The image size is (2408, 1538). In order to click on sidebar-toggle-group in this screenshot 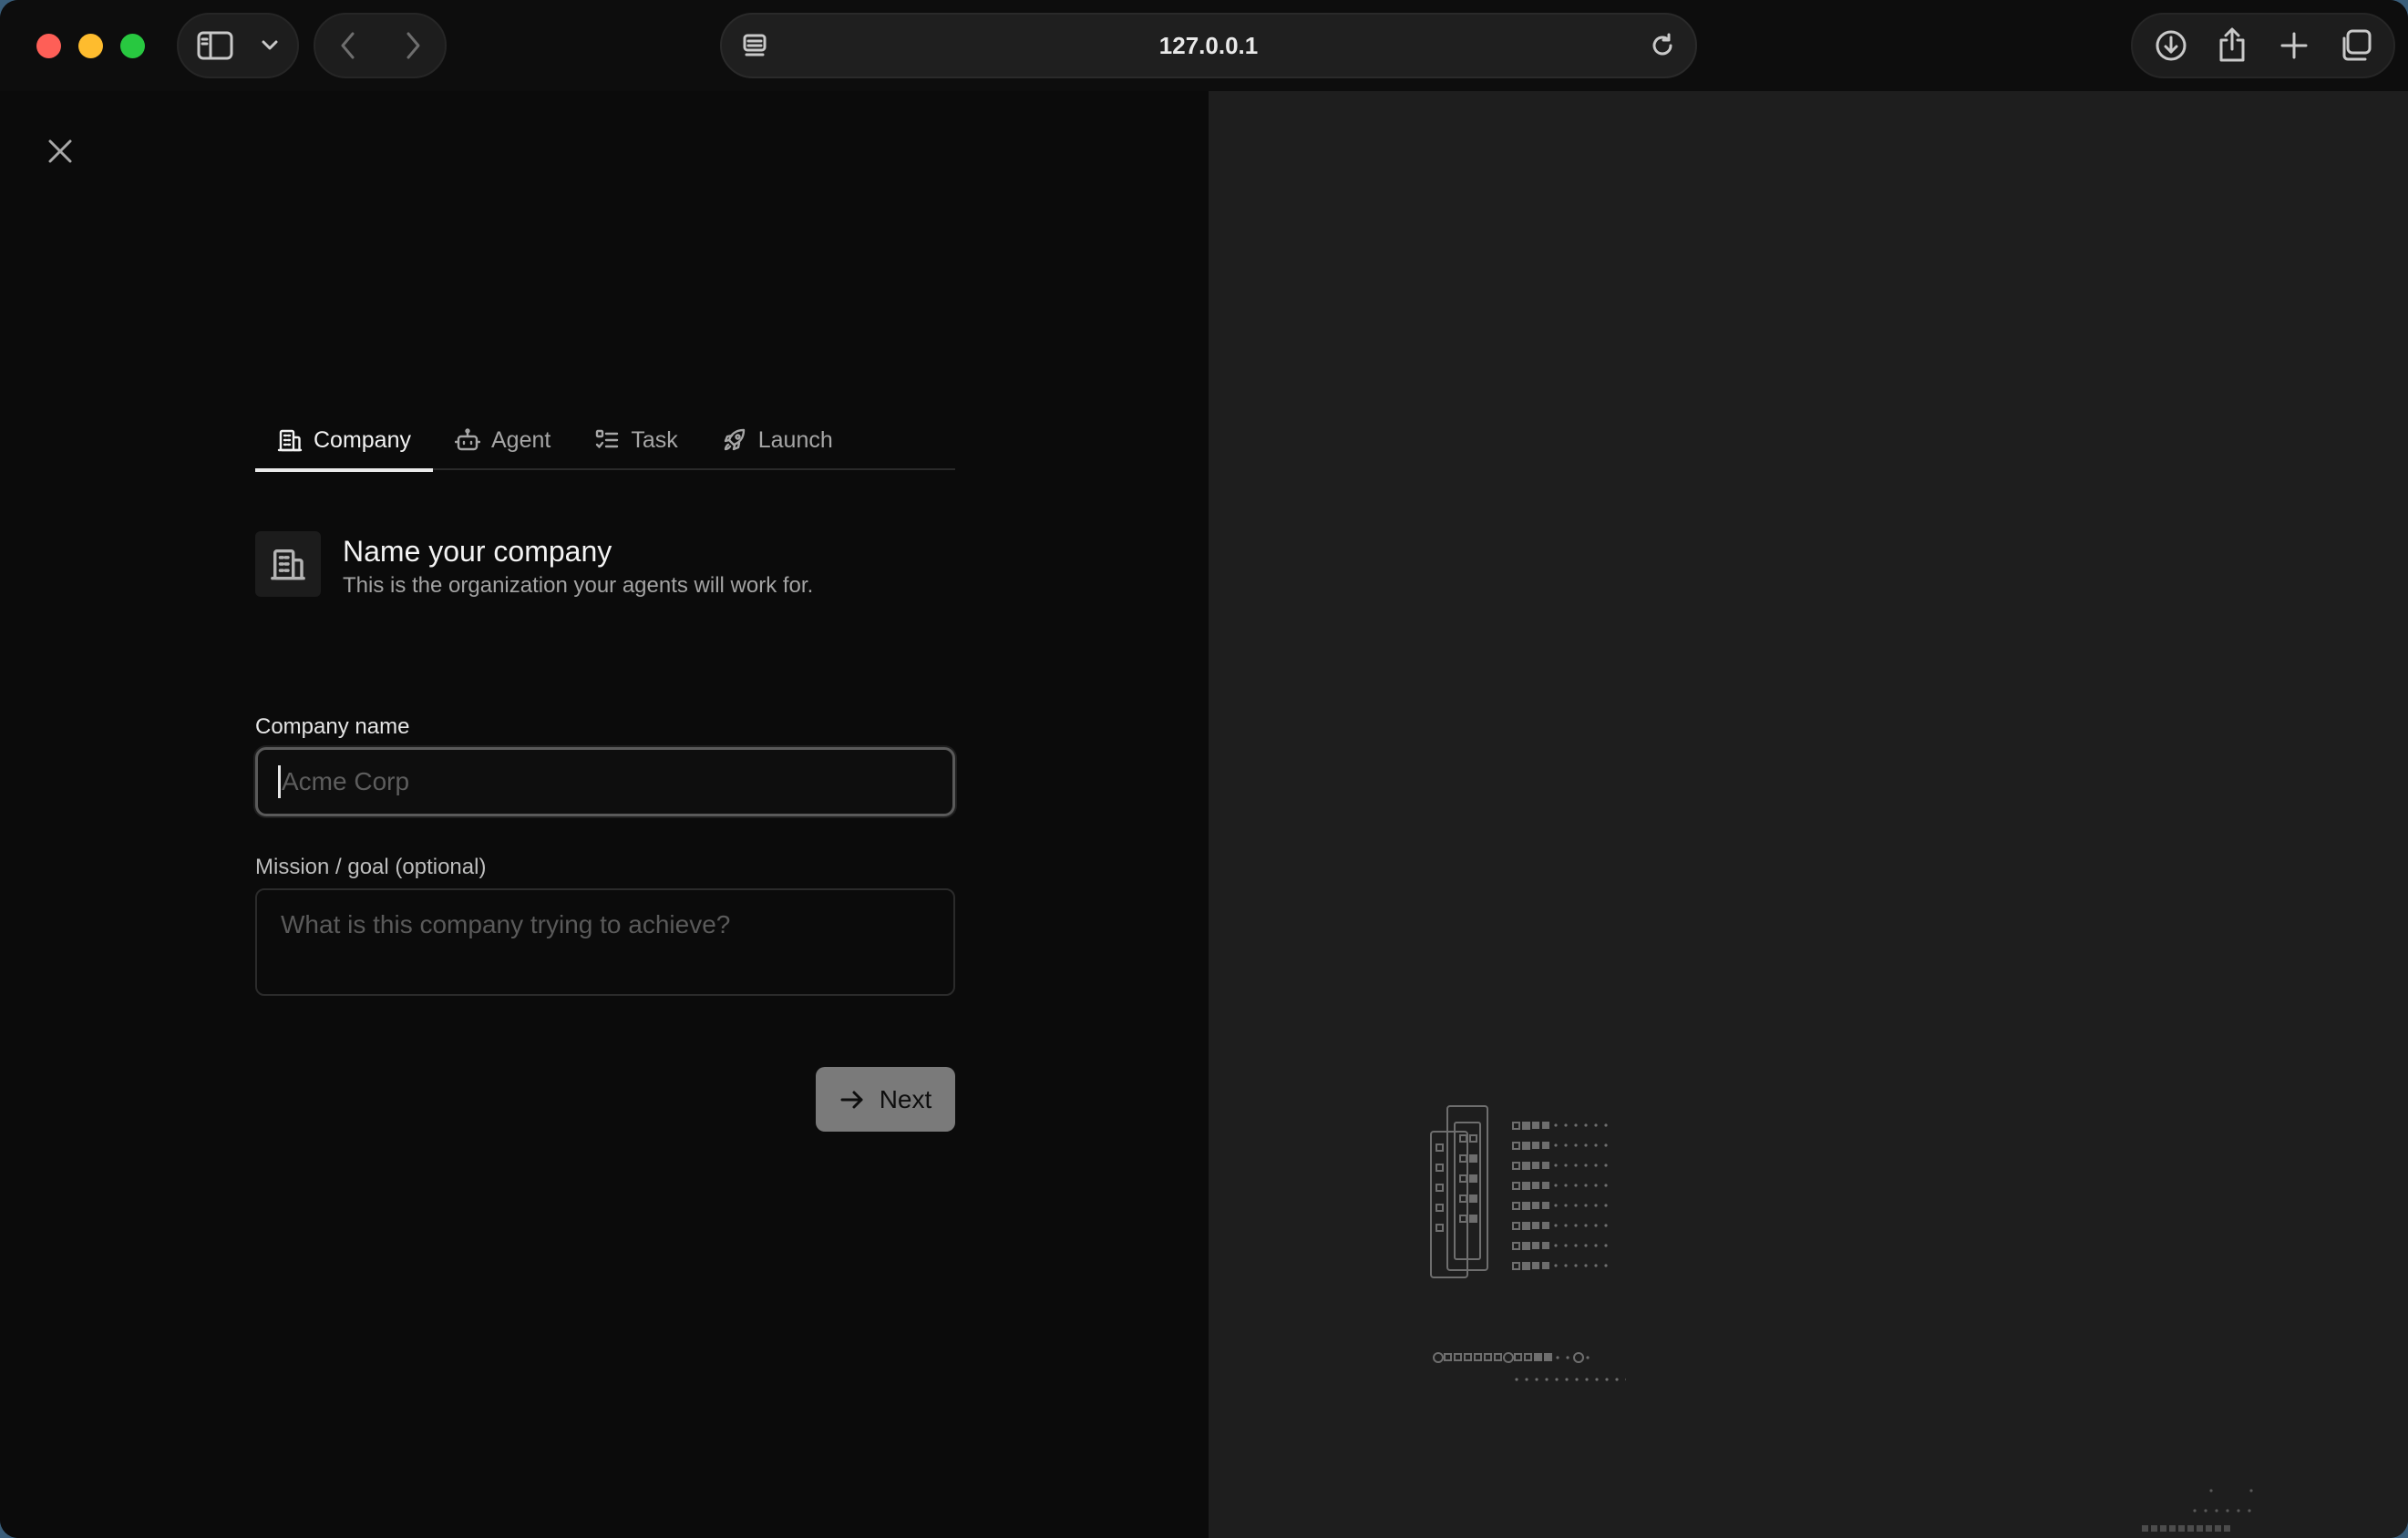, I will do `click(238, 45)`.